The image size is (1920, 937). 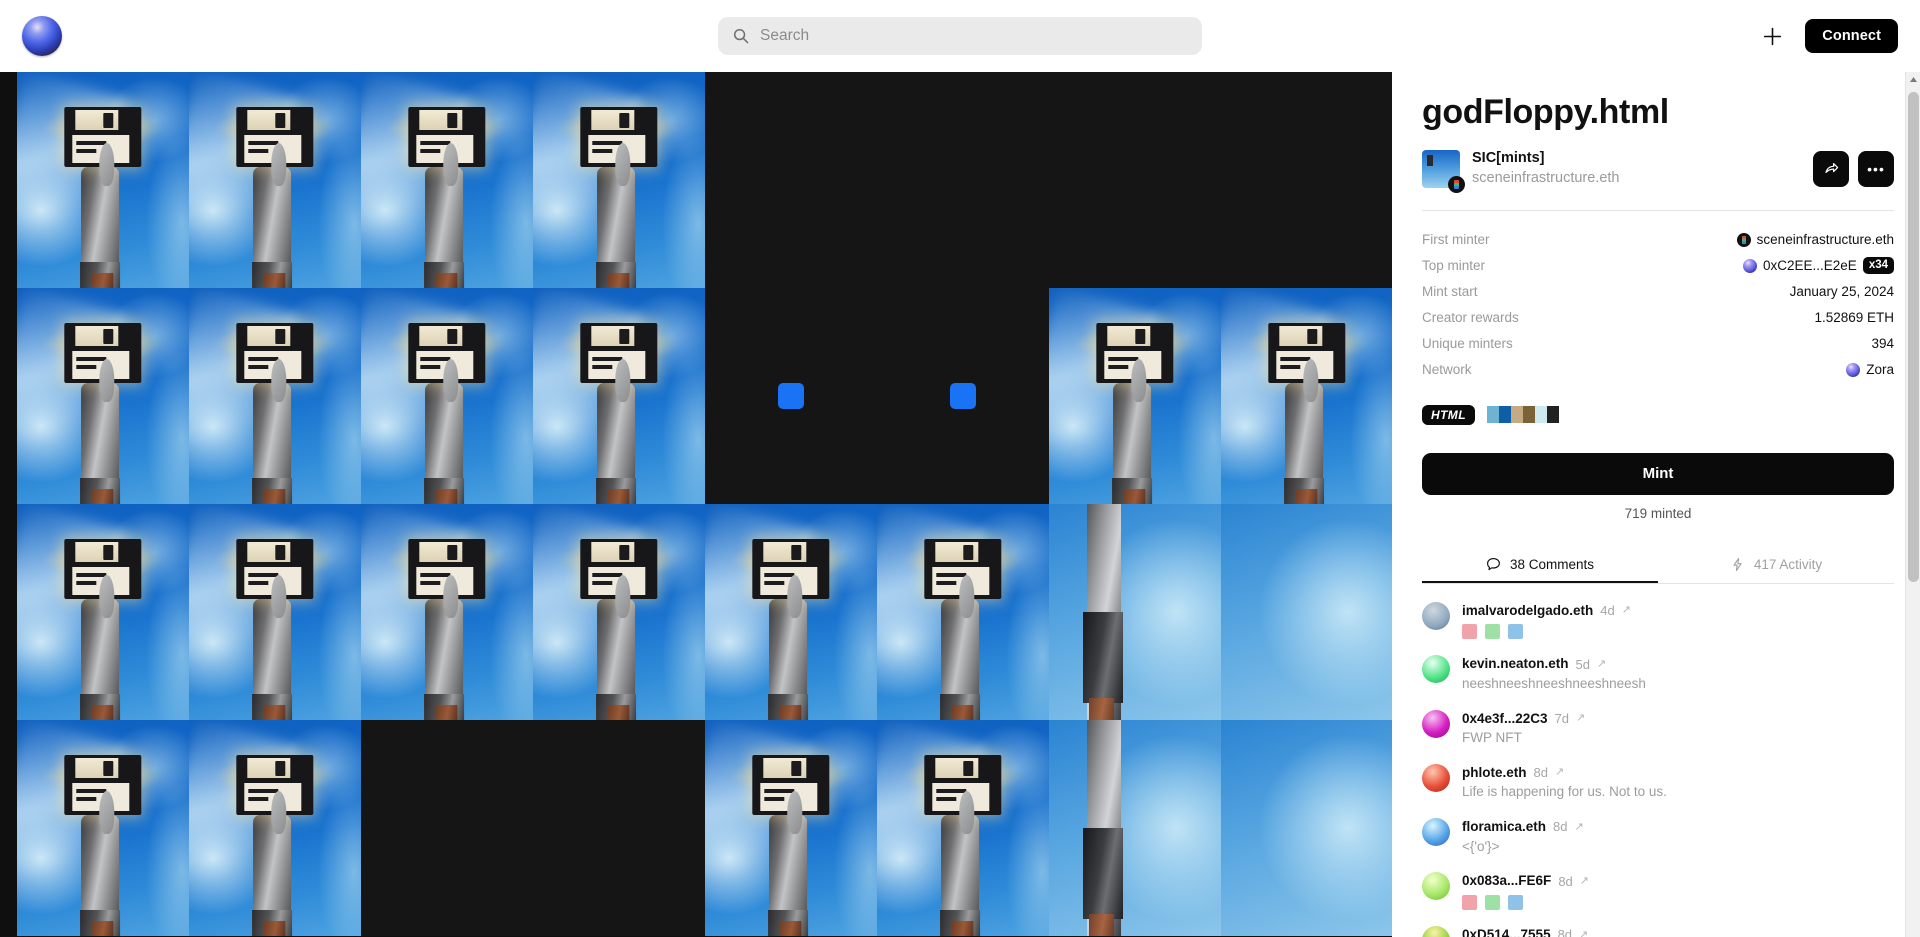 I want to click on comment-author: kevin.neaton.eth, so click(x=1515, y=664).